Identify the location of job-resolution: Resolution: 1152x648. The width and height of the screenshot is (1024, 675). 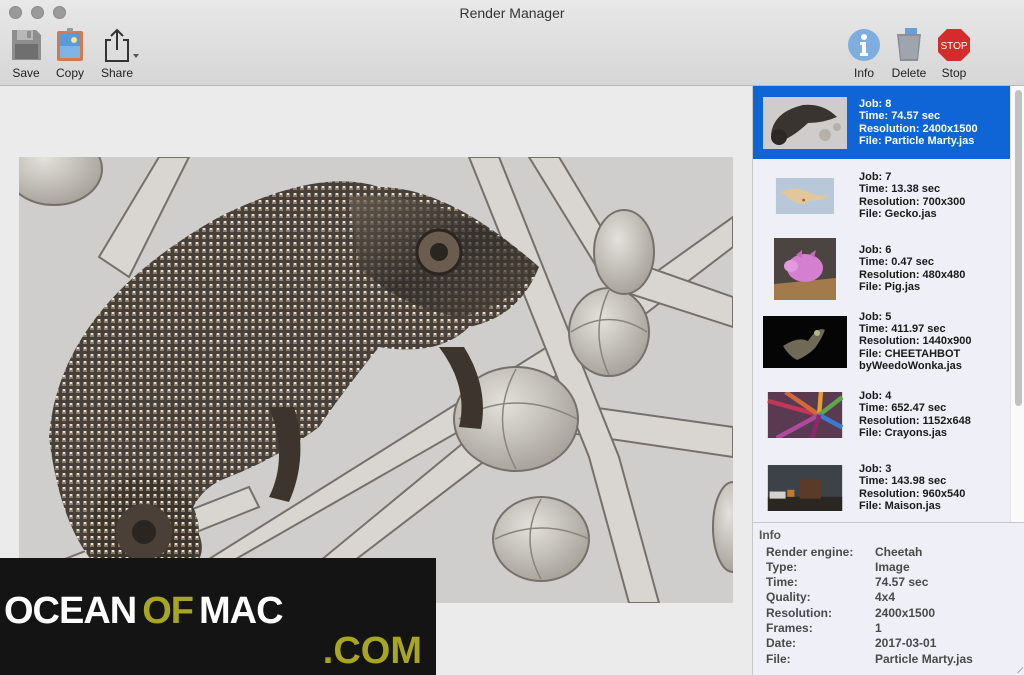
(915, 420).